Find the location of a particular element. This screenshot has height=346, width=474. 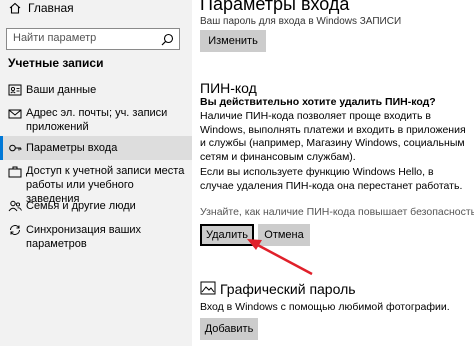

search-input: Найти параметр is located at coordinates (93, 39).